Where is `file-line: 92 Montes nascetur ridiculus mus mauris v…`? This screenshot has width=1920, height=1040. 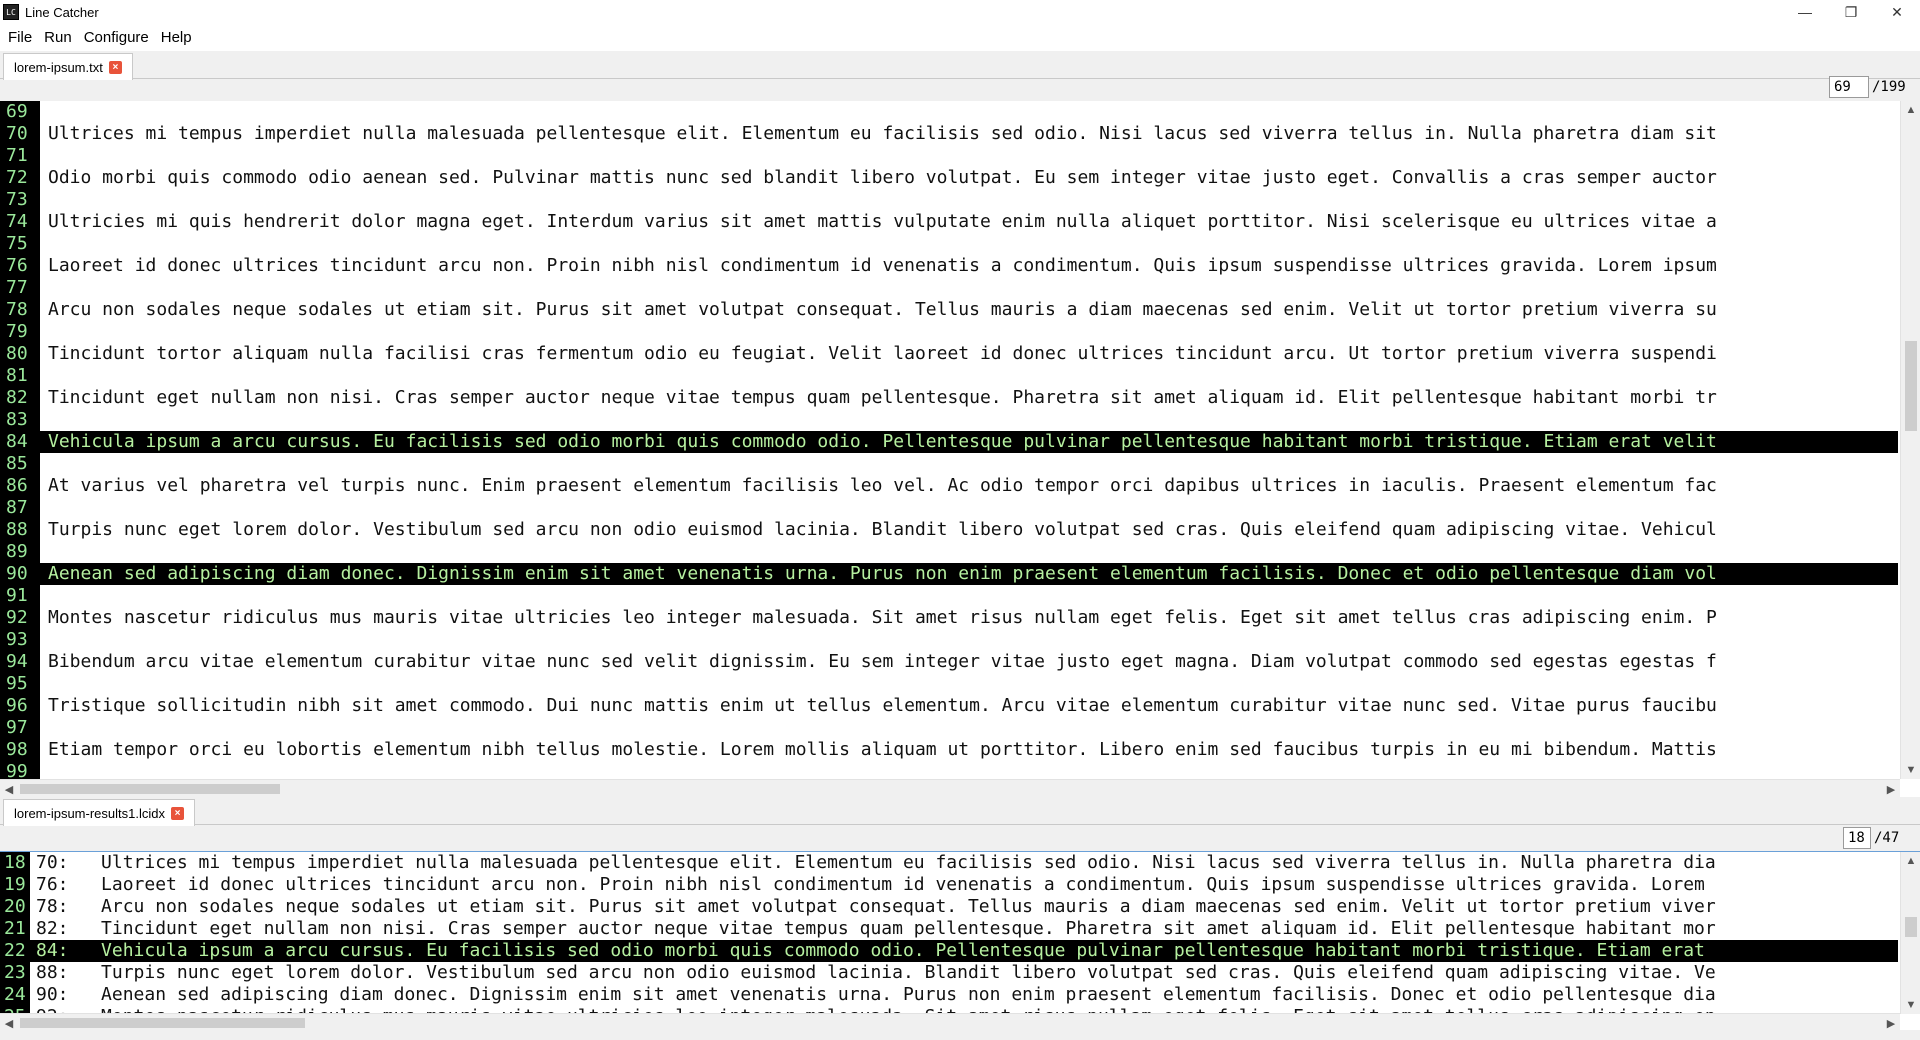 file-line: 92 Montes nascetur ridiculus mus mauris v… is located at coordinates (949, 618).